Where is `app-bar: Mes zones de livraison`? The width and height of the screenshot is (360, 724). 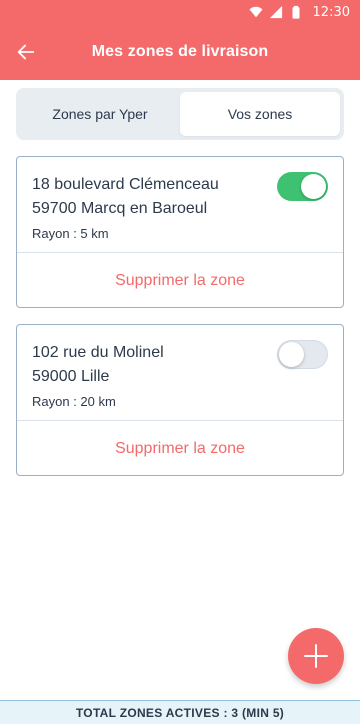
app-bar: Mes zones de livraison is located at coordinates (180, 52).